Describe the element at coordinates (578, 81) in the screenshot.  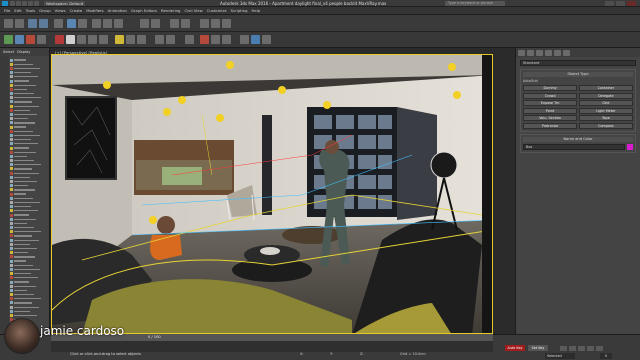
I see `autogrid-checkbox: AutoGrid` at that location.